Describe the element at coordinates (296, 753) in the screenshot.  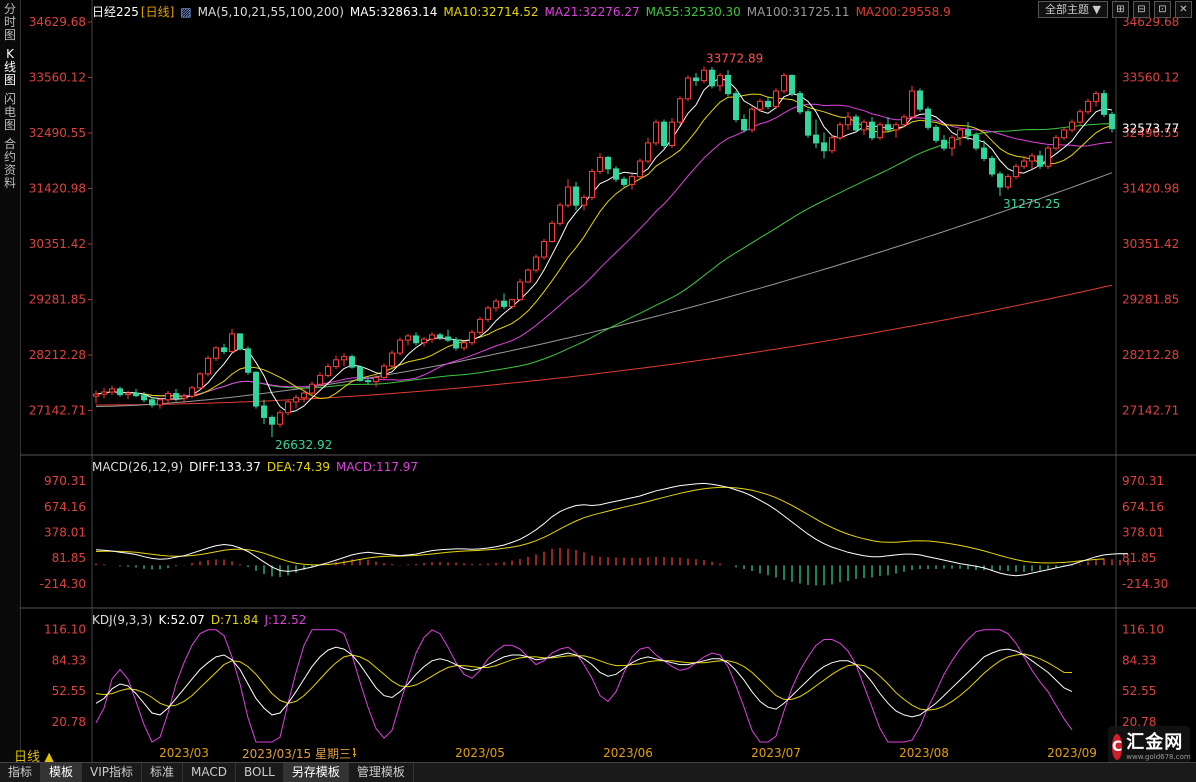
I see `date-tooltip: 2023/03/15 星期三` at that location.